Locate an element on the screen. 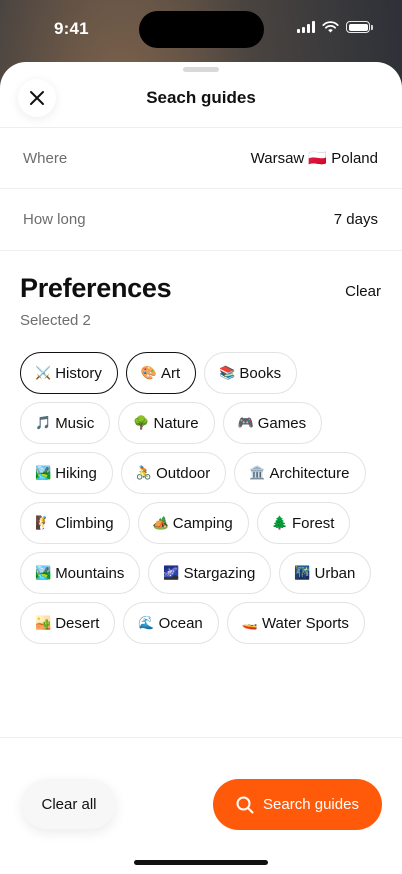  cellular-signal-icon is located at coordinates (306, 27).